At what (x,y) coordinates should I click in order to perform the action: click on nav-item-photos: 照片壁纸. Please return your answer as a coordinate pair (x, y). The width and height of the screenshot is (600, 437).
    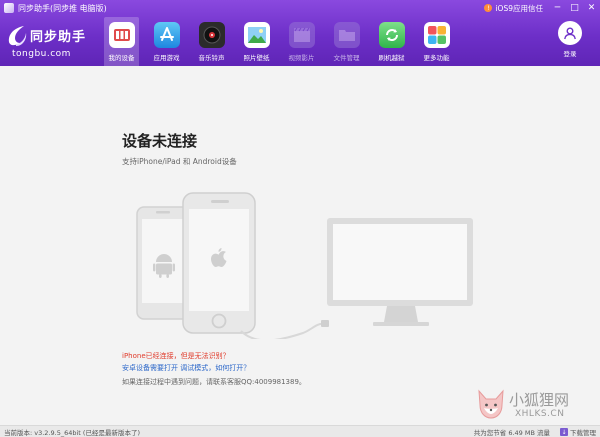
    Looking at the image, I should click on (256, 41).